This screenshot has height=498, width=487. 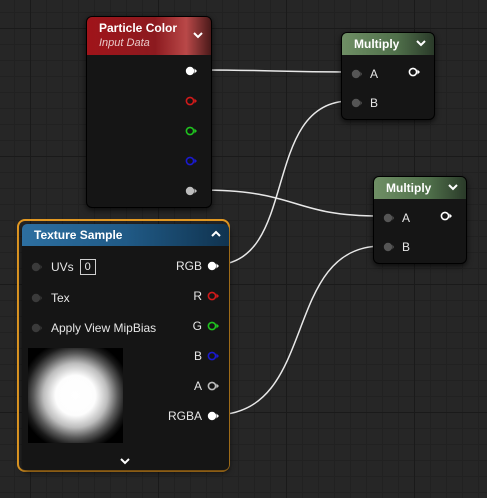 I want to click on chevron-up-icon, so click(x=216, y=234).